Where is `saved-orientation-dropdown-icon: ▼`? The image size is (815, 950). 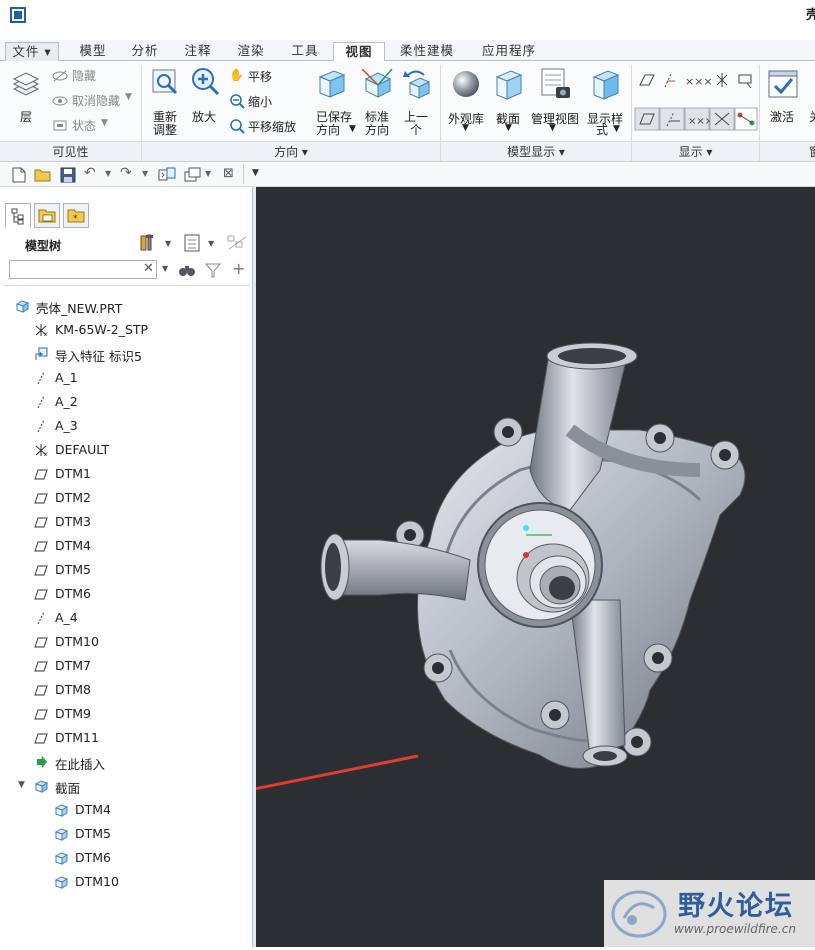 saved-orientation-dropdown-icon: ▼ is located at coordinates (352, 129).